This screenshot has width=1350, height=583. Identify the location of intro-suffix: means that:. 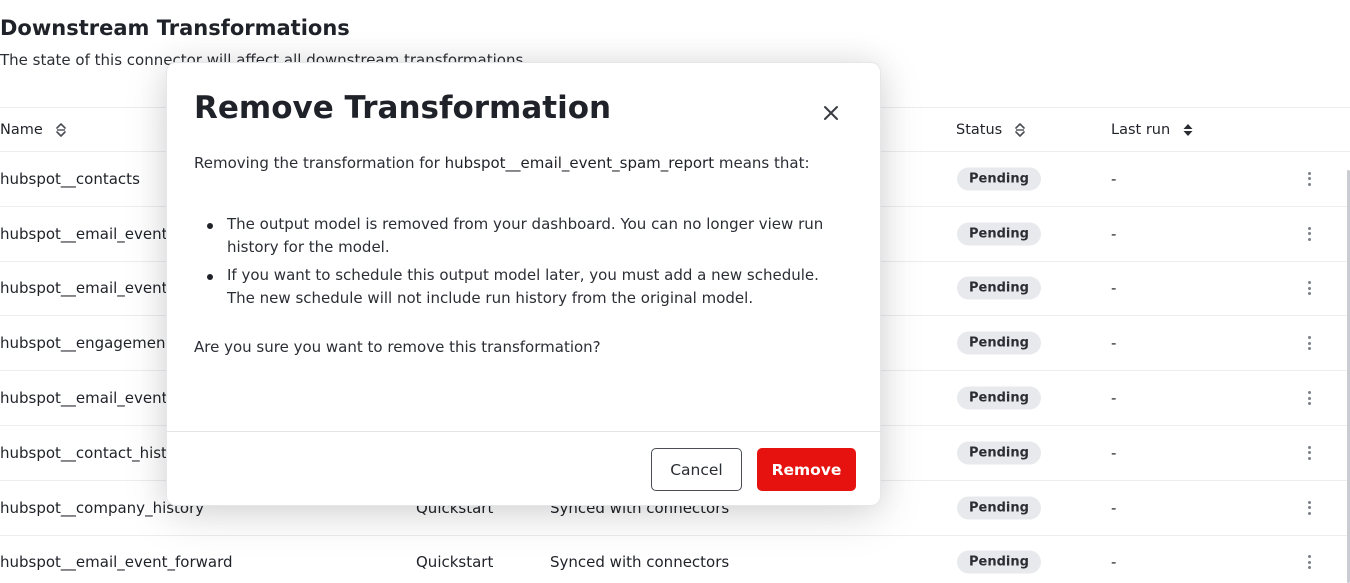
(762, 163).